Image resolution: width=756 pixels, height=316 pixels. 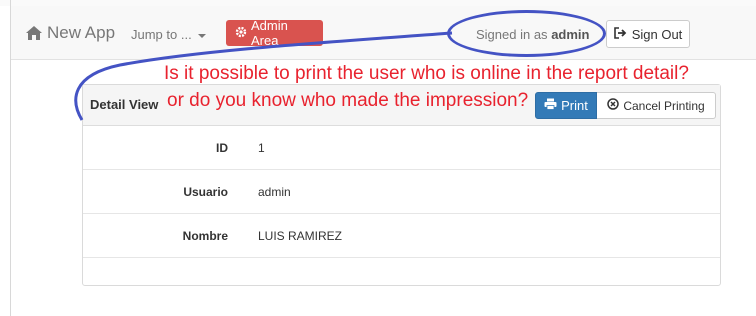 I want to click on annotation-arc, so click(x=263, y=76).